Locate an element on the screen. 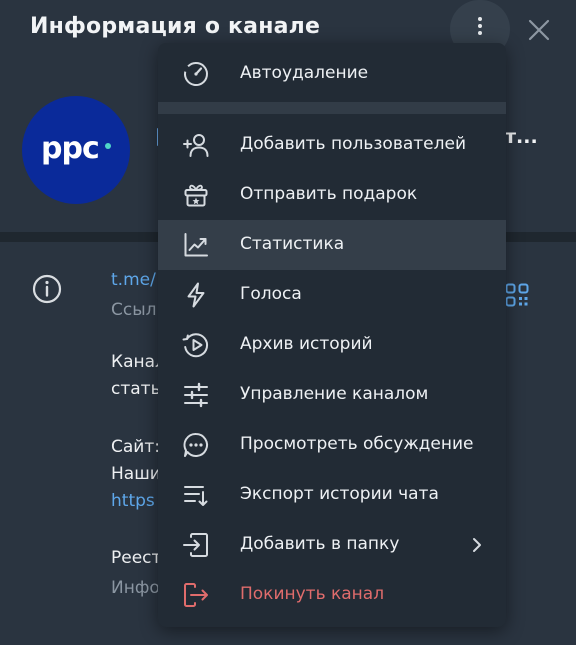 This screenshot has width=576, height=645. folder-add-icon is located at coordinates (195, 545).